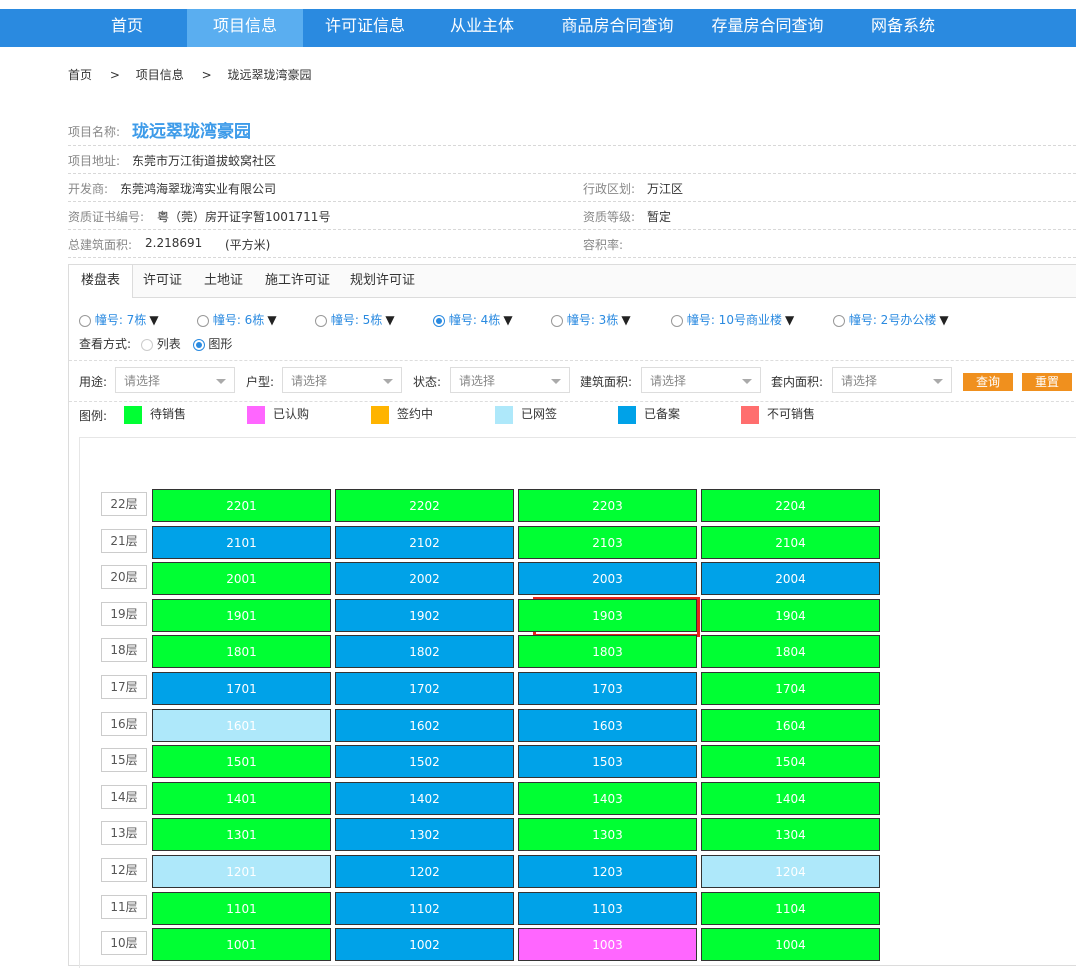 Image resolution: width=1076 pixels, height=968 pixels. What do you see at coordinates (607, 542) in the screenshot?
I see `unit-cell: 2103` at bounding box center [607, 542].